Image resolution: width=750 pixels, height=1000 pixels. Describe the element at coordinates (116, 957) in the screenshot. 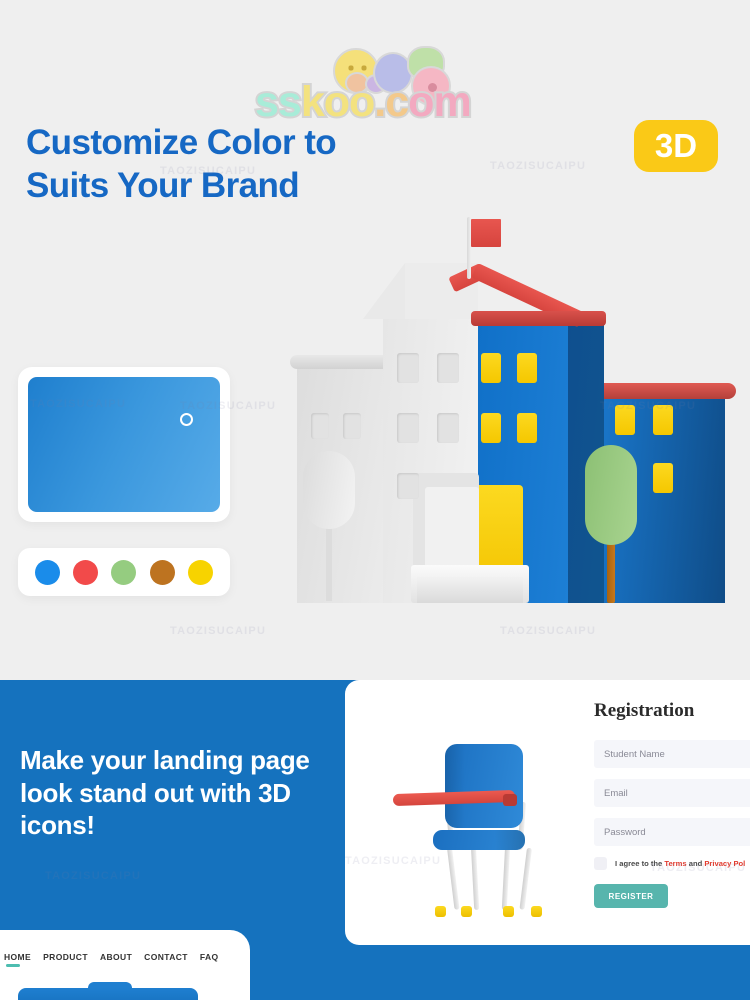

I see `nav-item-about: ABOUT` at that location.